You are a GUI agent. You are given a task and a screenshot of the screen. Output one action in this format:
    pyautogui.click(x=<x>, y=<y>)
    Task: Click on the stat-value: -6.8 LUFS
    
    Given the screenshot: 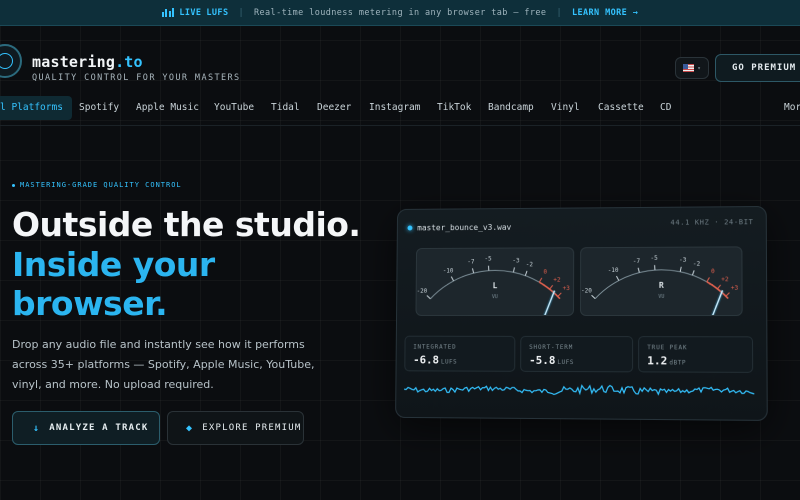 What is the action you would take?
    pyautogui.click(x=435, y=360)
    